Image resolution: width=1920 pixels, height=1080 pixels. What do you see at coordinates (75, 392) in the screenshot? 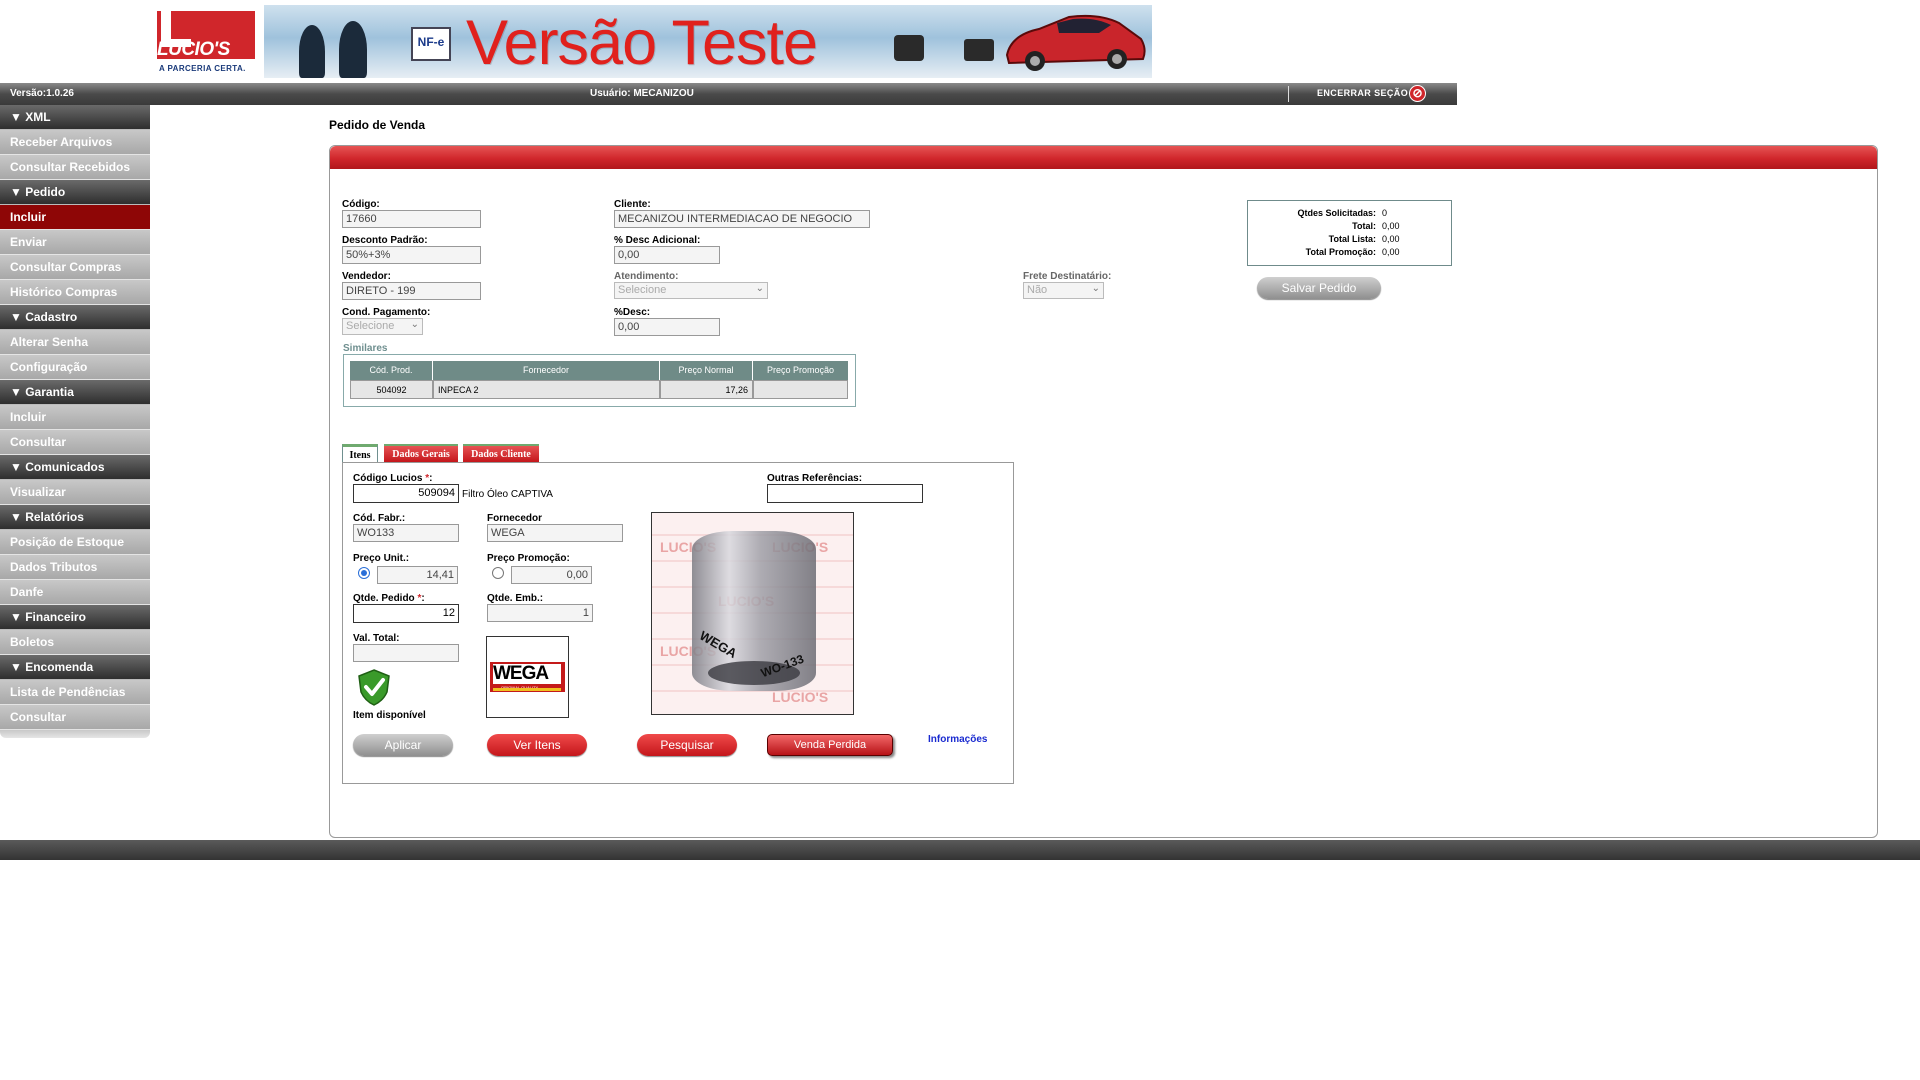
I see `sidebar-section-garantia: ▼ Garantia` at bounding box center [75, 392].